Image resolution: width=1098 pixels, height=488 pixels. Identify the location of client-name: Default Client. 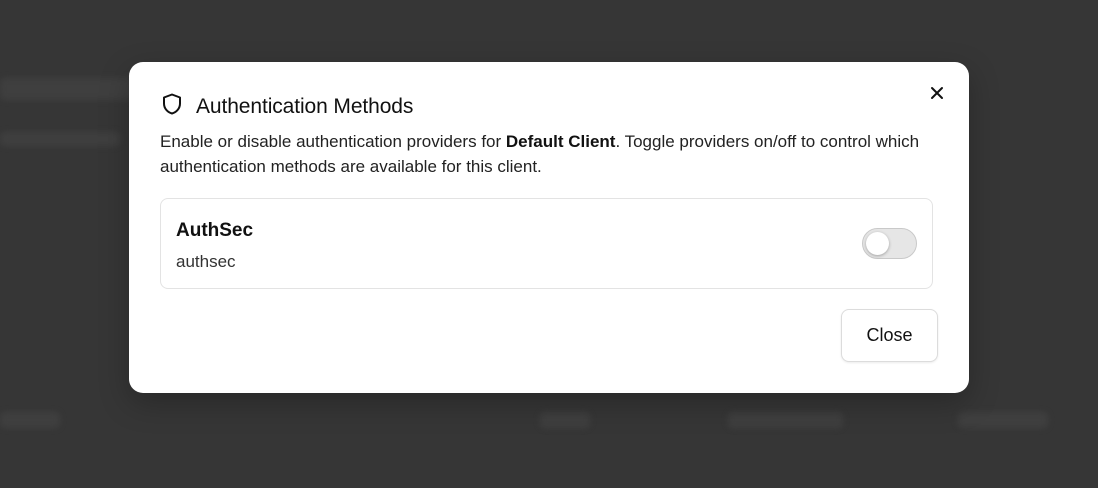
(560, 141).